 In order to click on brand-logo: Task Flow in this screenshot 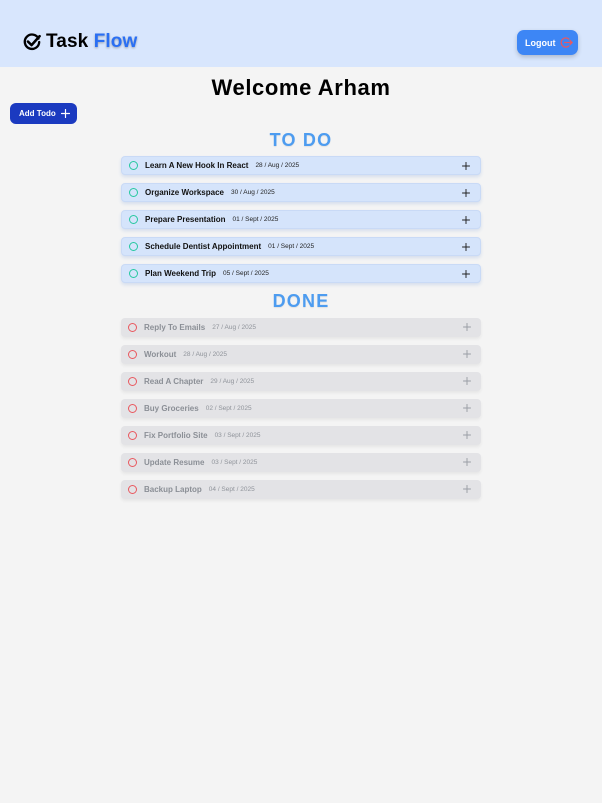, I will do `click(80, 42)`.